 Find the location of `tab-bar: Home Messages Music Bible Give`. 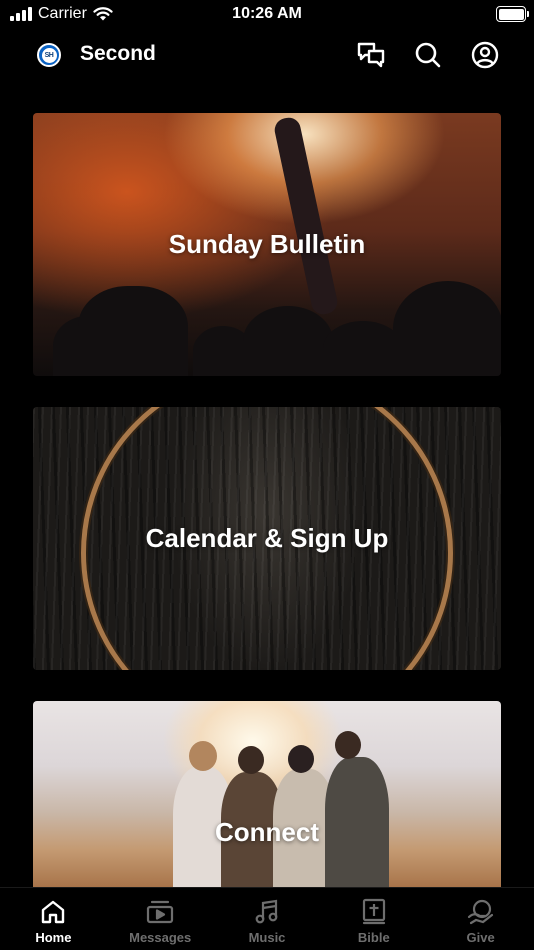

tab-bar: Home Messages Music Bible Give is located at coordinates (267, 918).